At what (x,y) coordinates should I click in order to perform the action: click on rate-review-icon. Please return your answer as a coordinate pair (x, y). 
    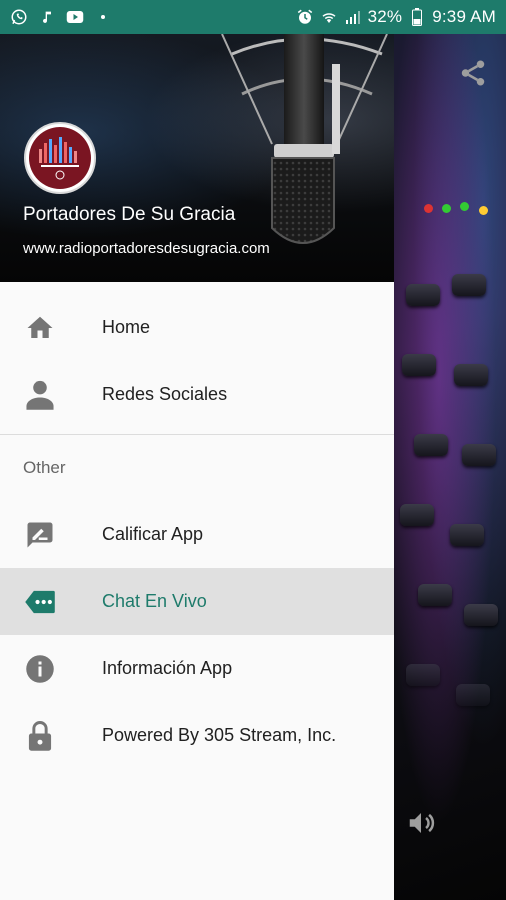
    Looking at the image, I should click on (40, 535).